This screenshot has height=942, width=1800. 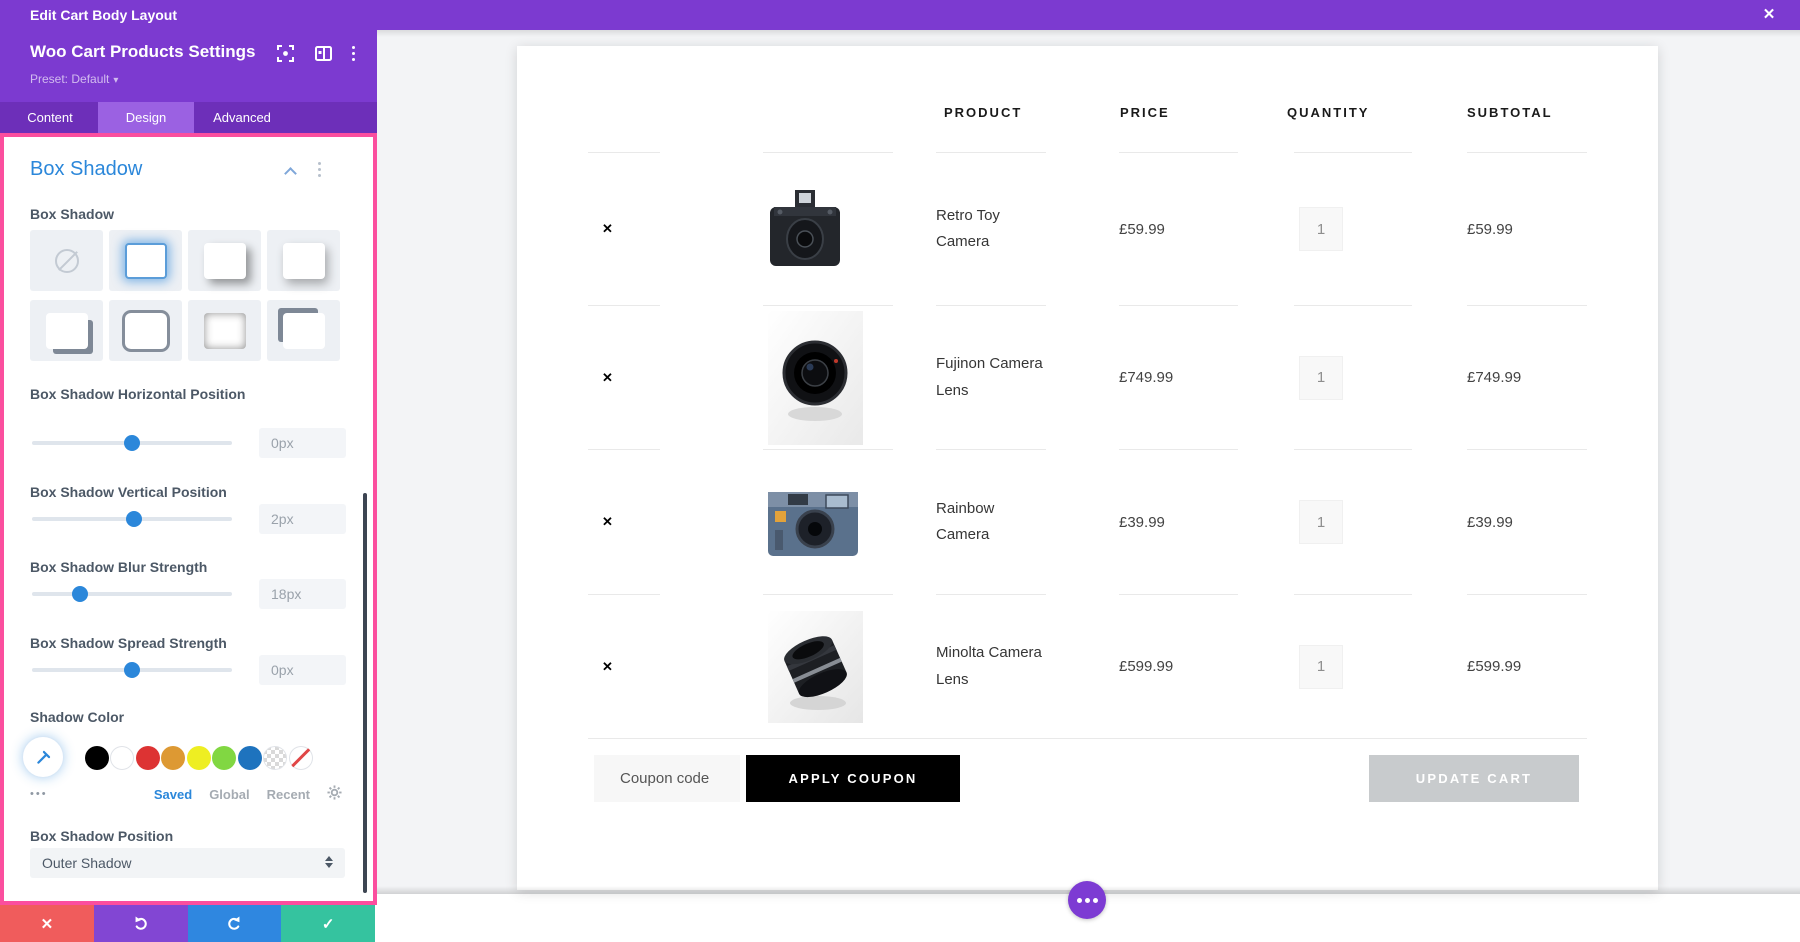 What do you see at coordinates (965, 521) in the screenshot?
I see `product-name: Rainbow Camera` at bounding box center [965, 521].